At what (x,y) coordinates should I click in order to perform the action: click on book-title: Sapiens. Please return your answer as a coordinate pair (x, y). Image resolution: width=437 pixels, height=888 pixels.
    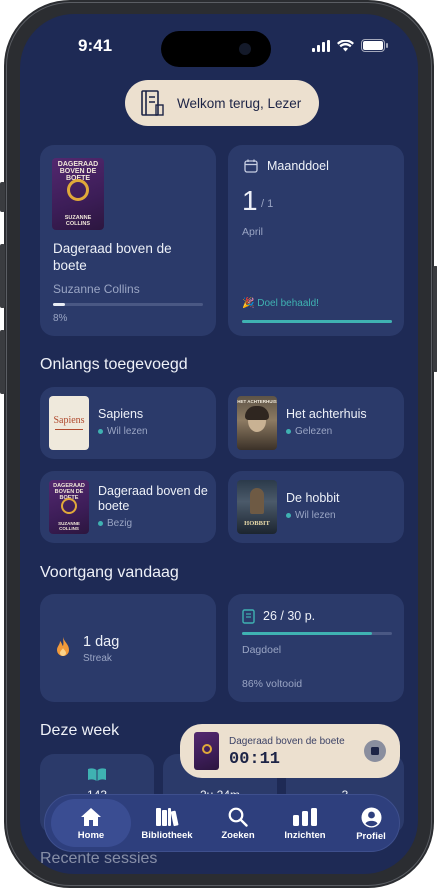
    Looking at the image, I should click on (121, 414).